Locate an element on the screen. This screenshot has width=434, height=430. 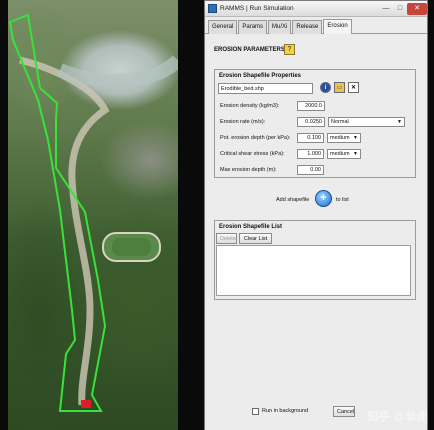
cancel-button: Cancel is located at coordinates (344, 411).